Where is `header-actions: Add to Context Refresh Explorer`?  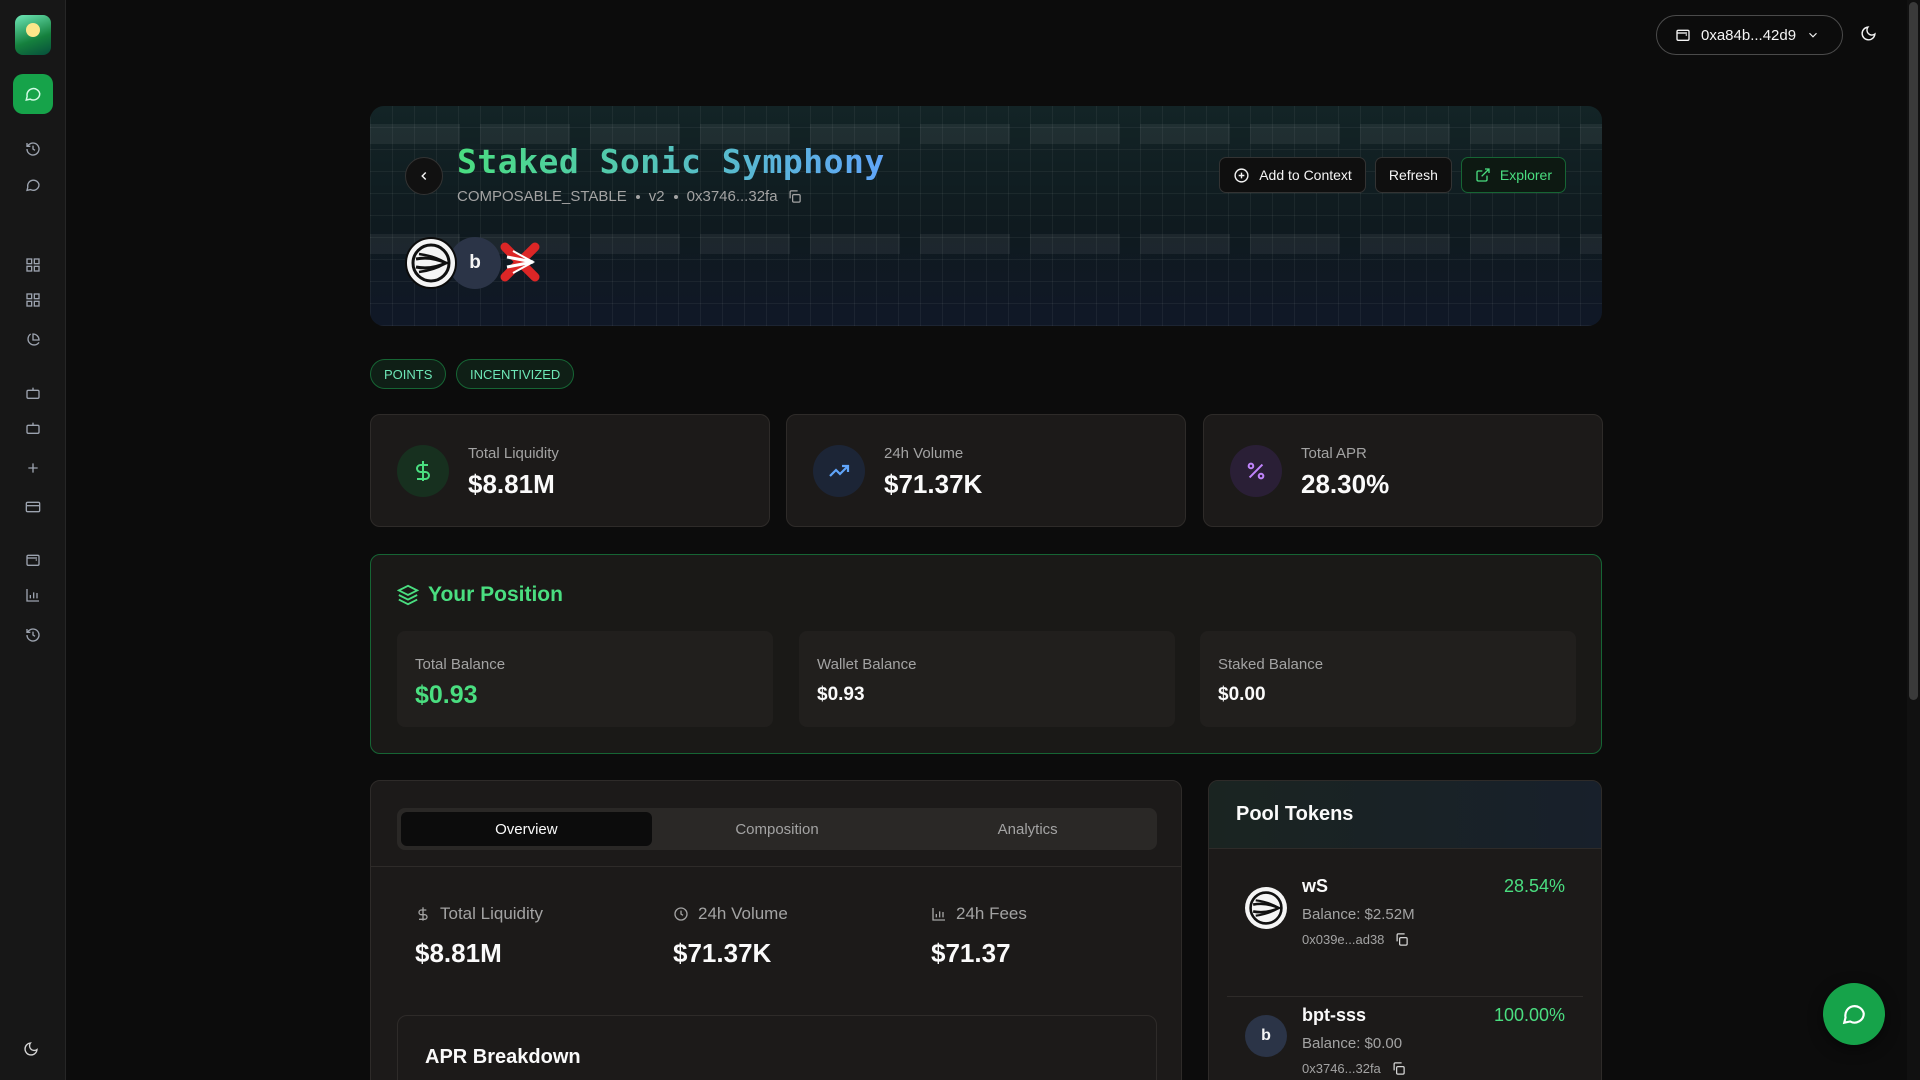 header-actions: Add to Context Refresh Explorer is located at coordinates (1392, 175).